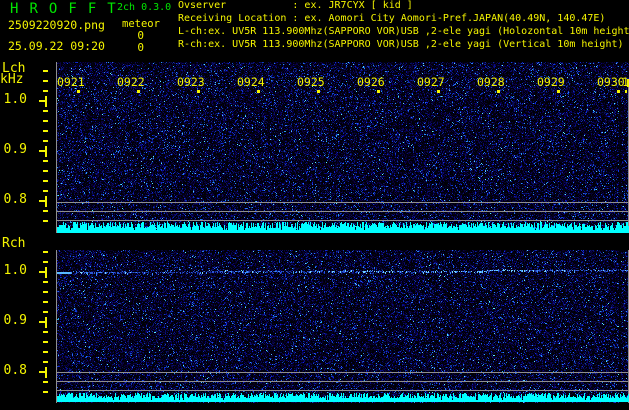  Describe the element at coordinates (431, 82) in the screenshot. I see `time-label: 0927` at that location.